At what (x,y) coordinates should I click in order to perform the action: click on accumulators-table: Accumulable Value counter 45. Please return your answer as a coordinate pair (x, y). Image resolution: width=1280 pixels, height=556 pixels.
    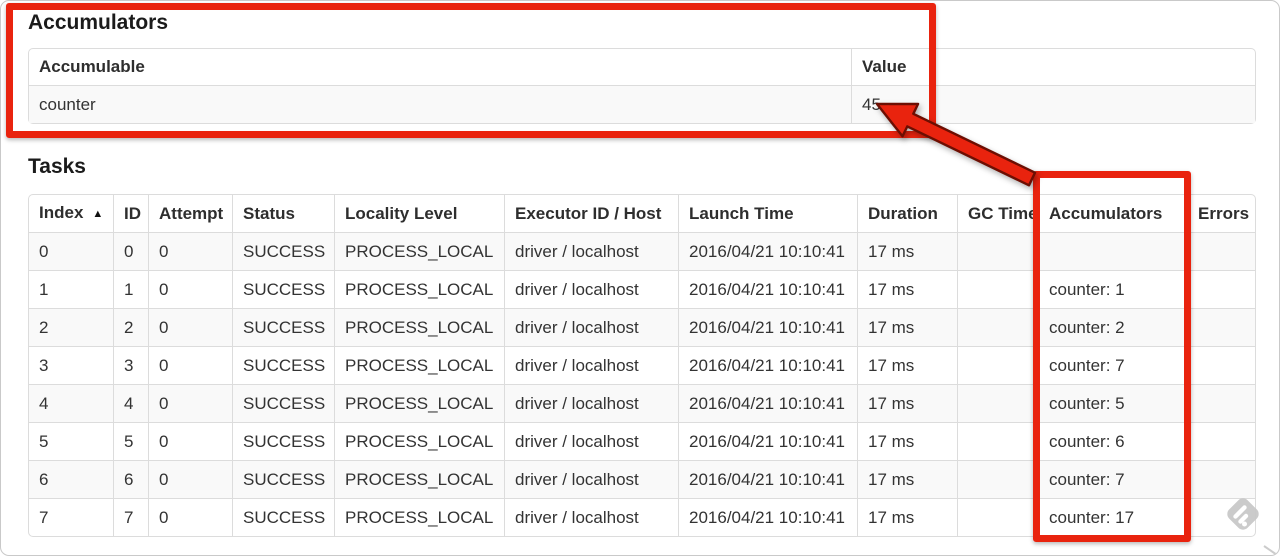
    Looking at the image, I should click on (642, 86).